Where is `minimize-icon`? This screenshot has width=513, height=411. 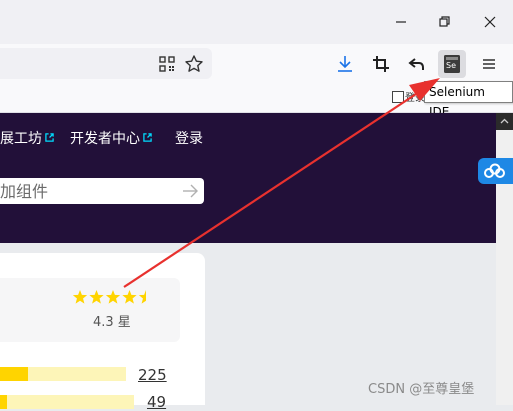 minimize-icon is located at coordinates (401, 22).